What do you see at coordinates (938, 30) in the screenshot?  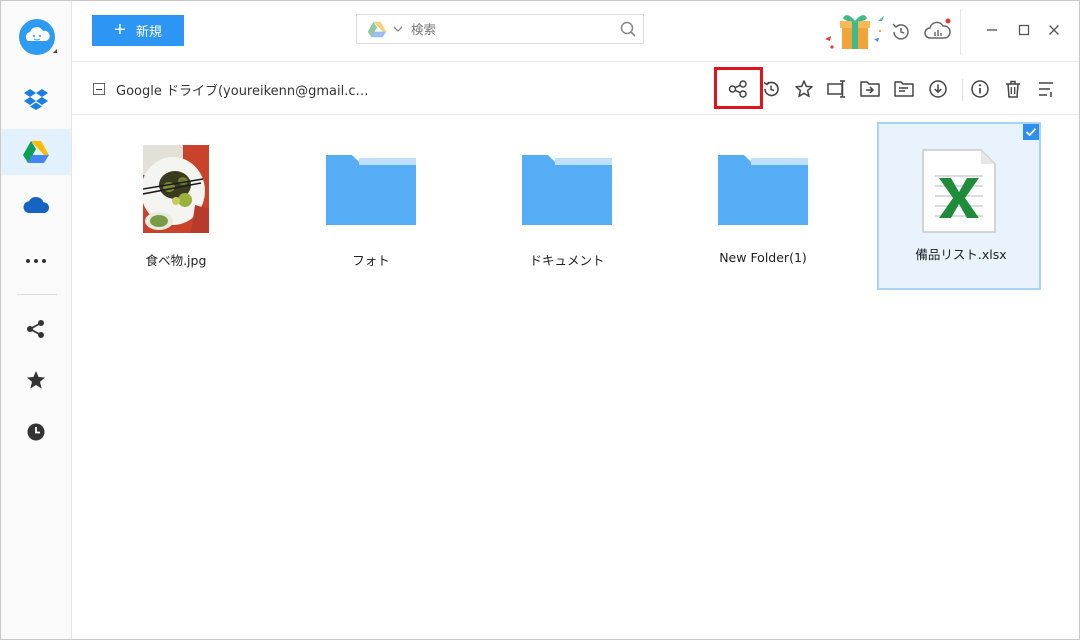 I see `cloud-status-icon` at bounding box center [938, 30].